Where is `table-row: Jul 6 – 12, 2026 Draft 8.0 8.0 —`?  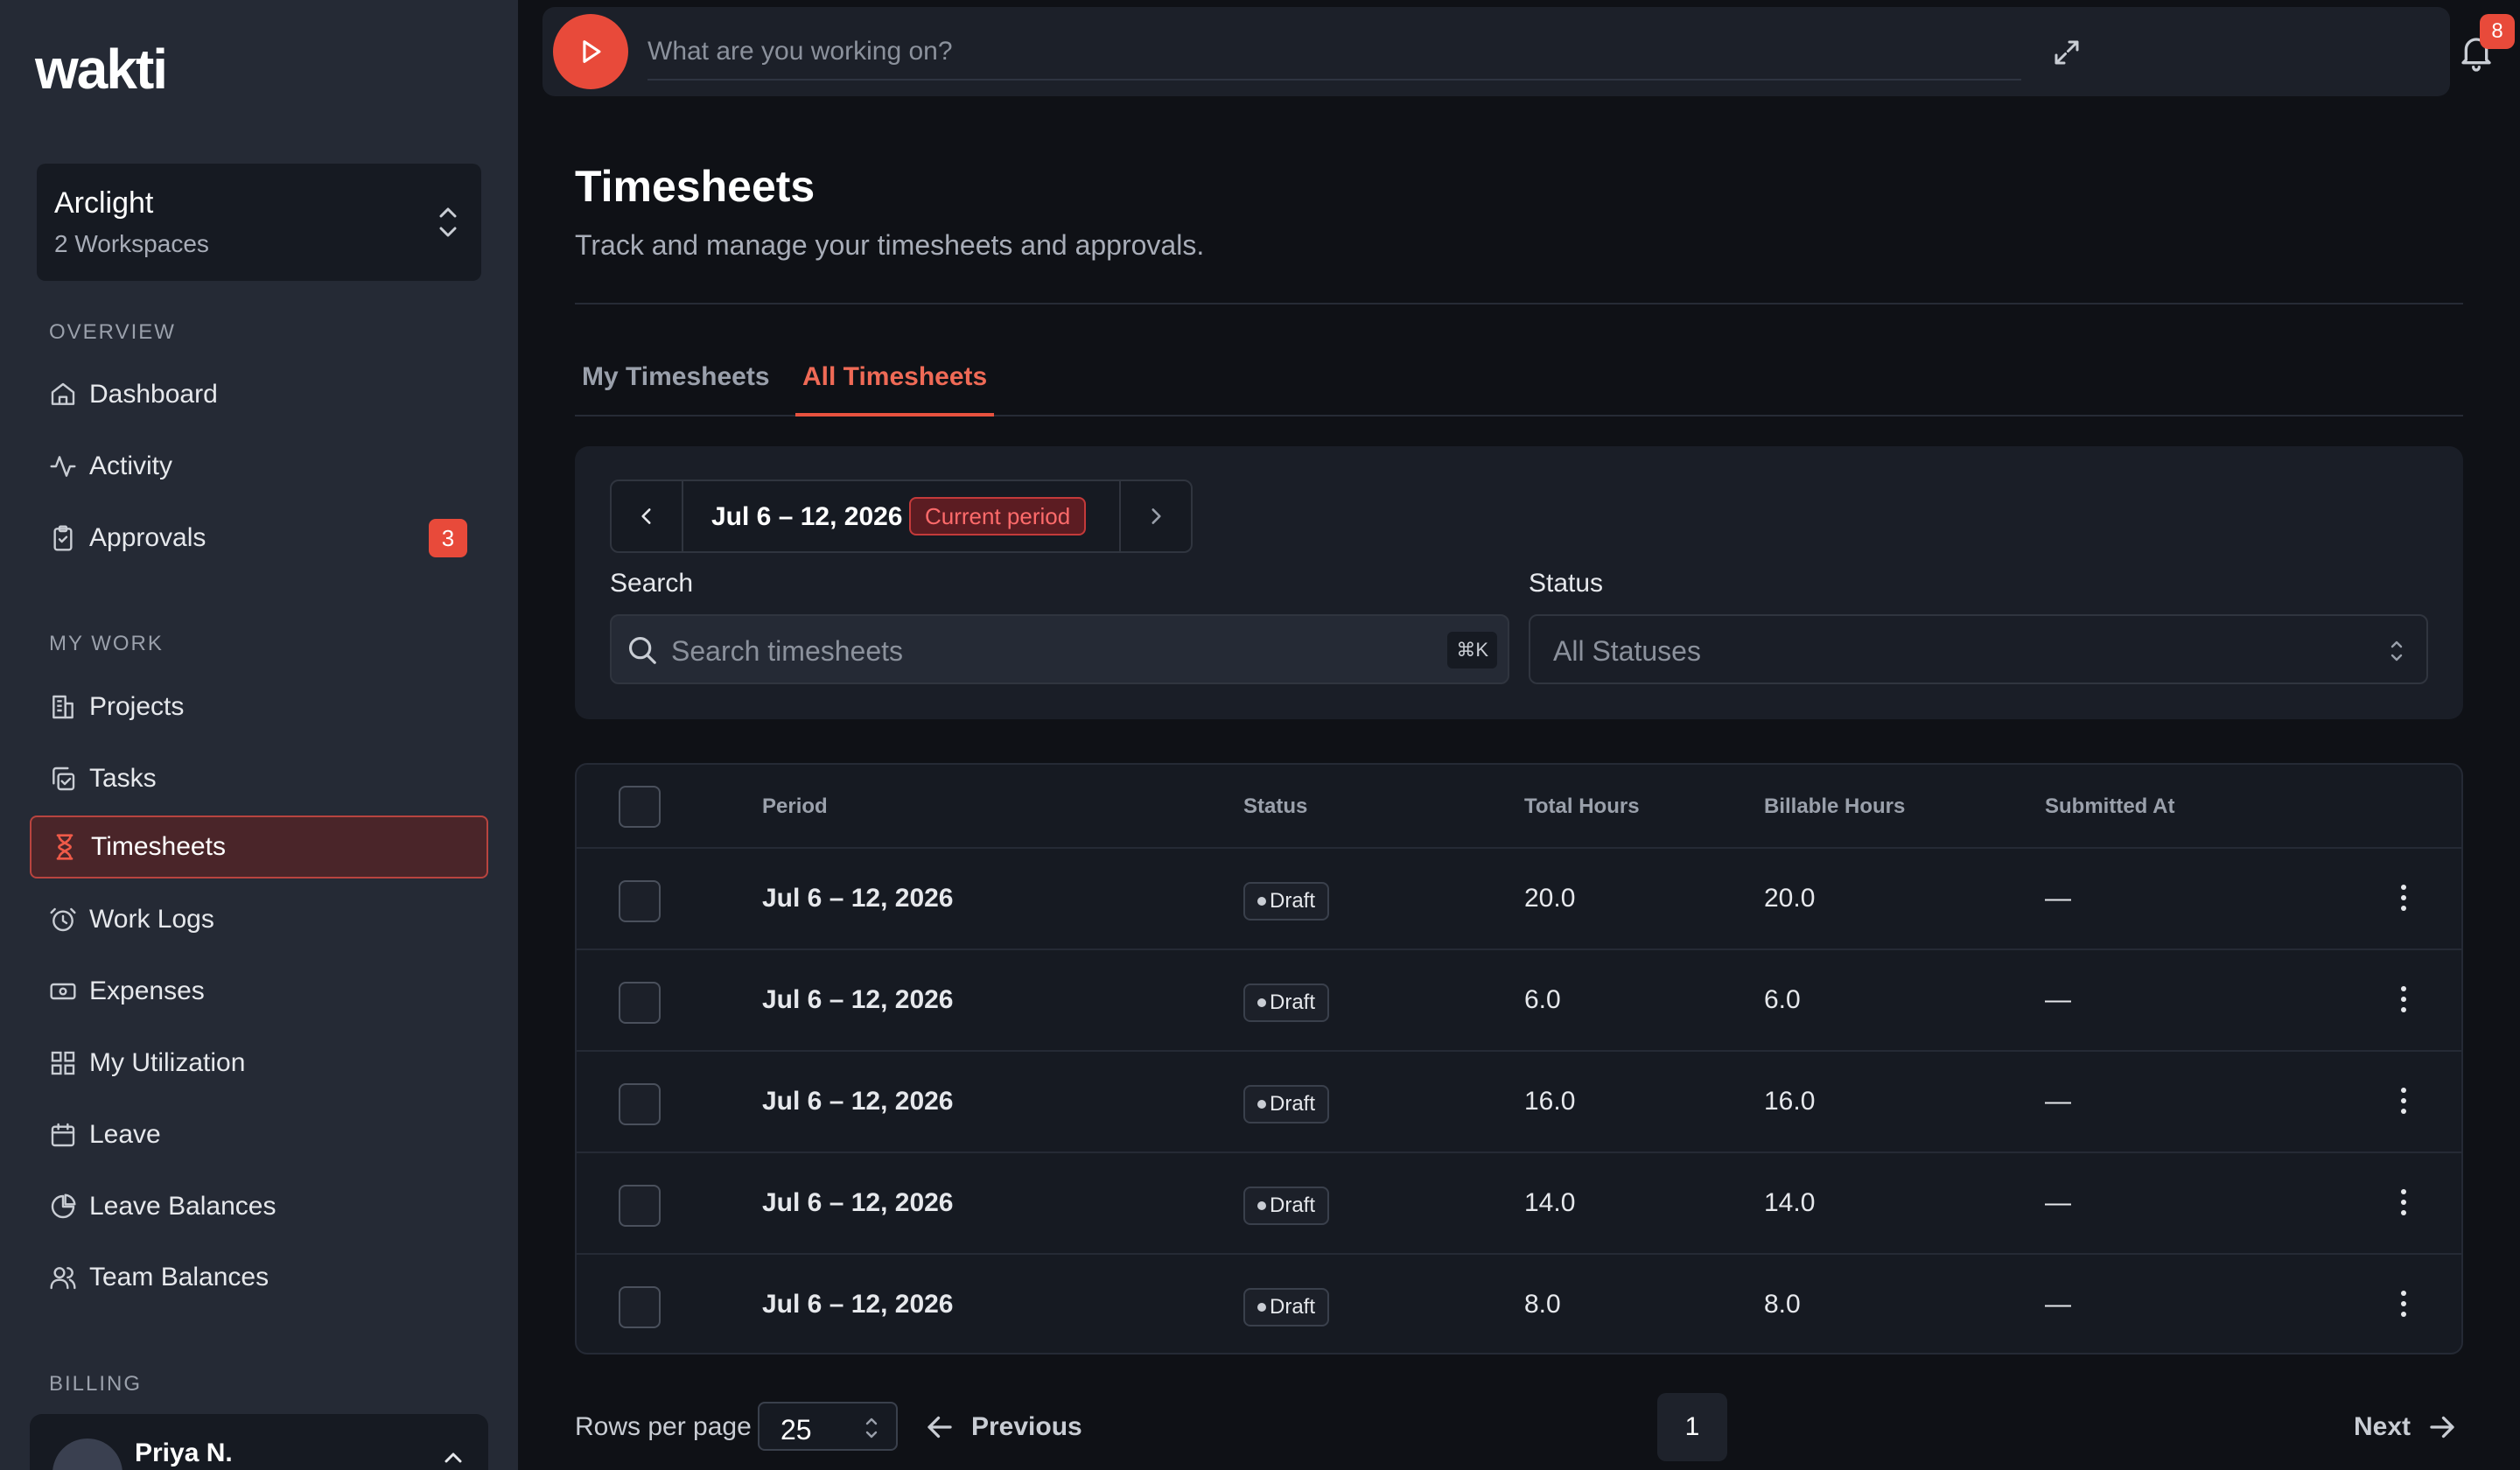 table-row: Jul 6 – 12, 2026 Draft 8.0 8.0 — is located at coordinates (1519, 1304).